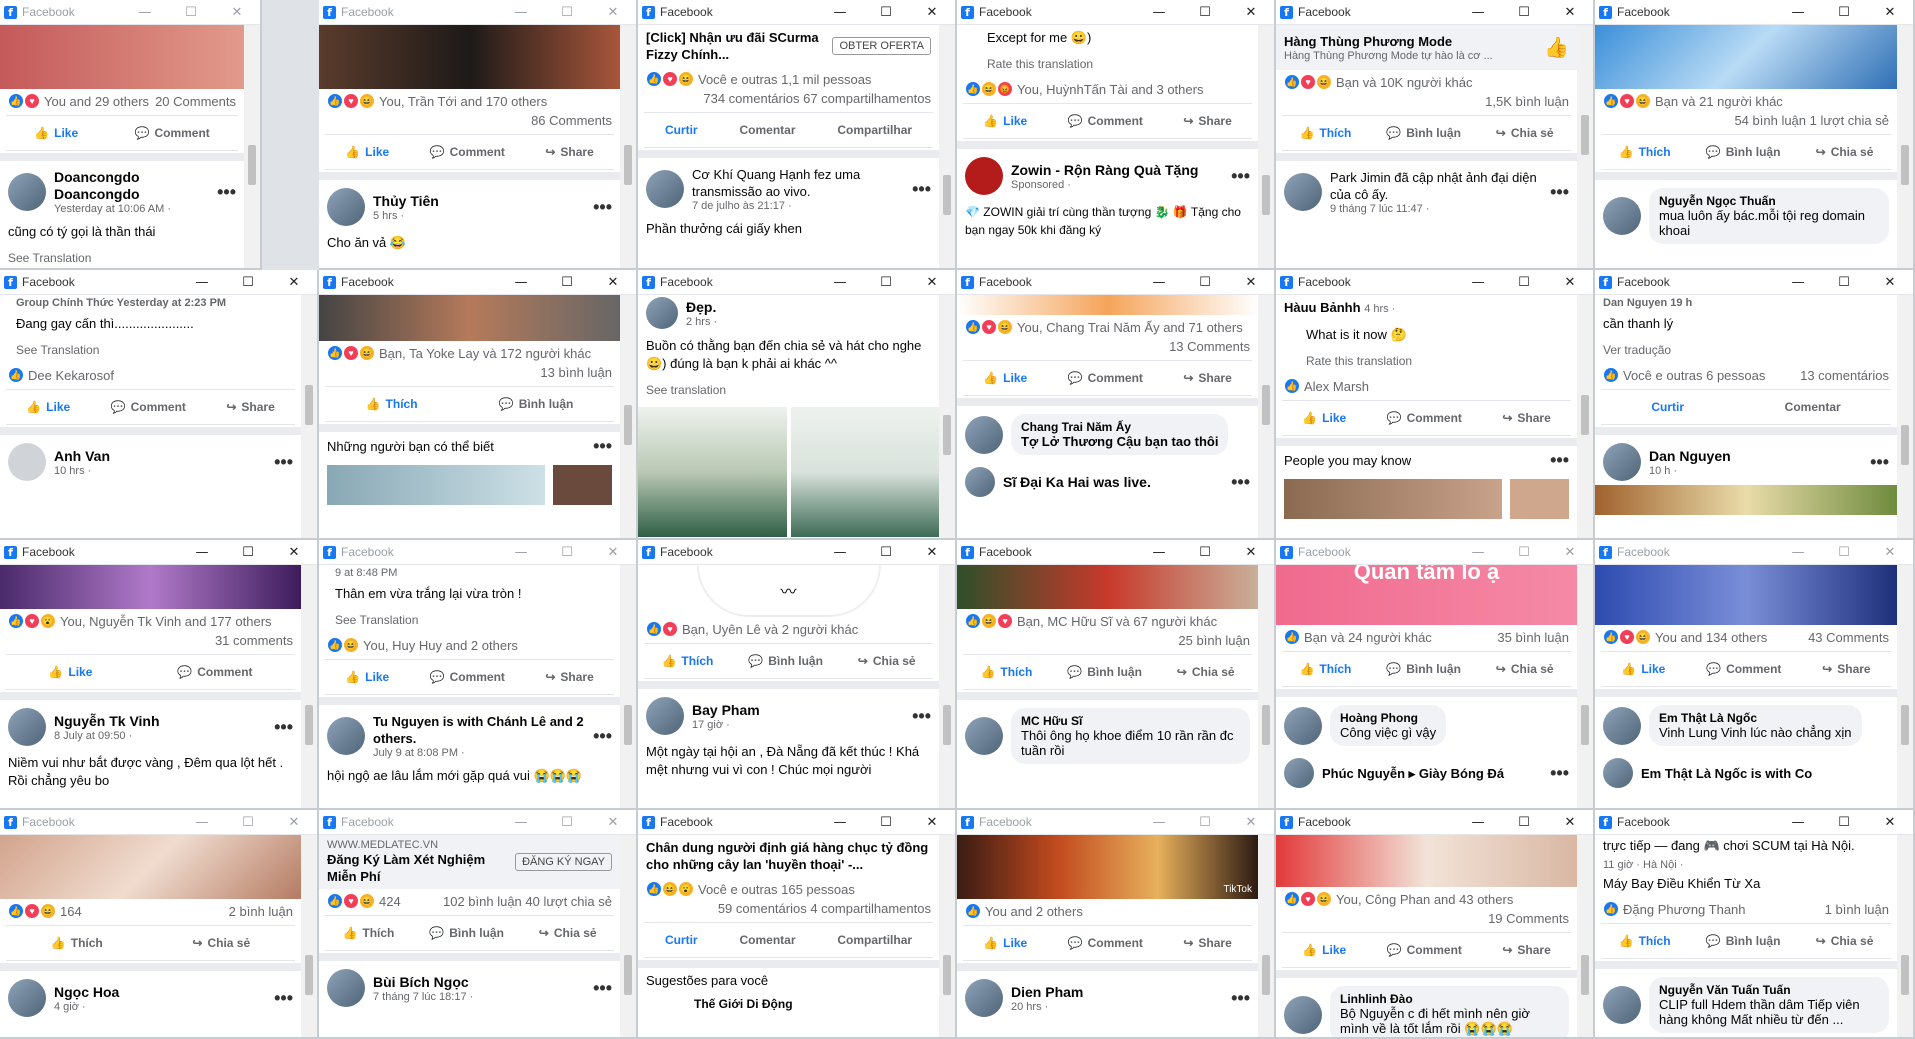  What do you see at coordinates (1110, 89) in the screenshot?
I see `reaction-count: You, HuỳnhTấn Tài and 3 others` at bounding box center [1110, 89].